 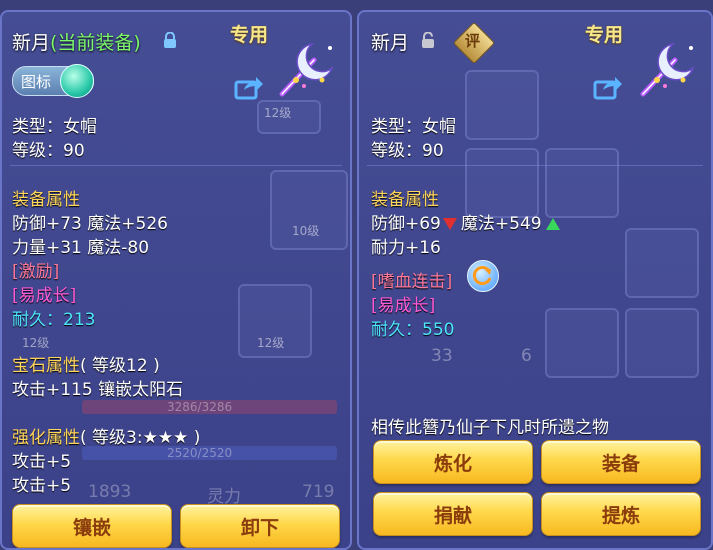 I want to click on background-stat-a: 1893, so click(x=110, y=492).